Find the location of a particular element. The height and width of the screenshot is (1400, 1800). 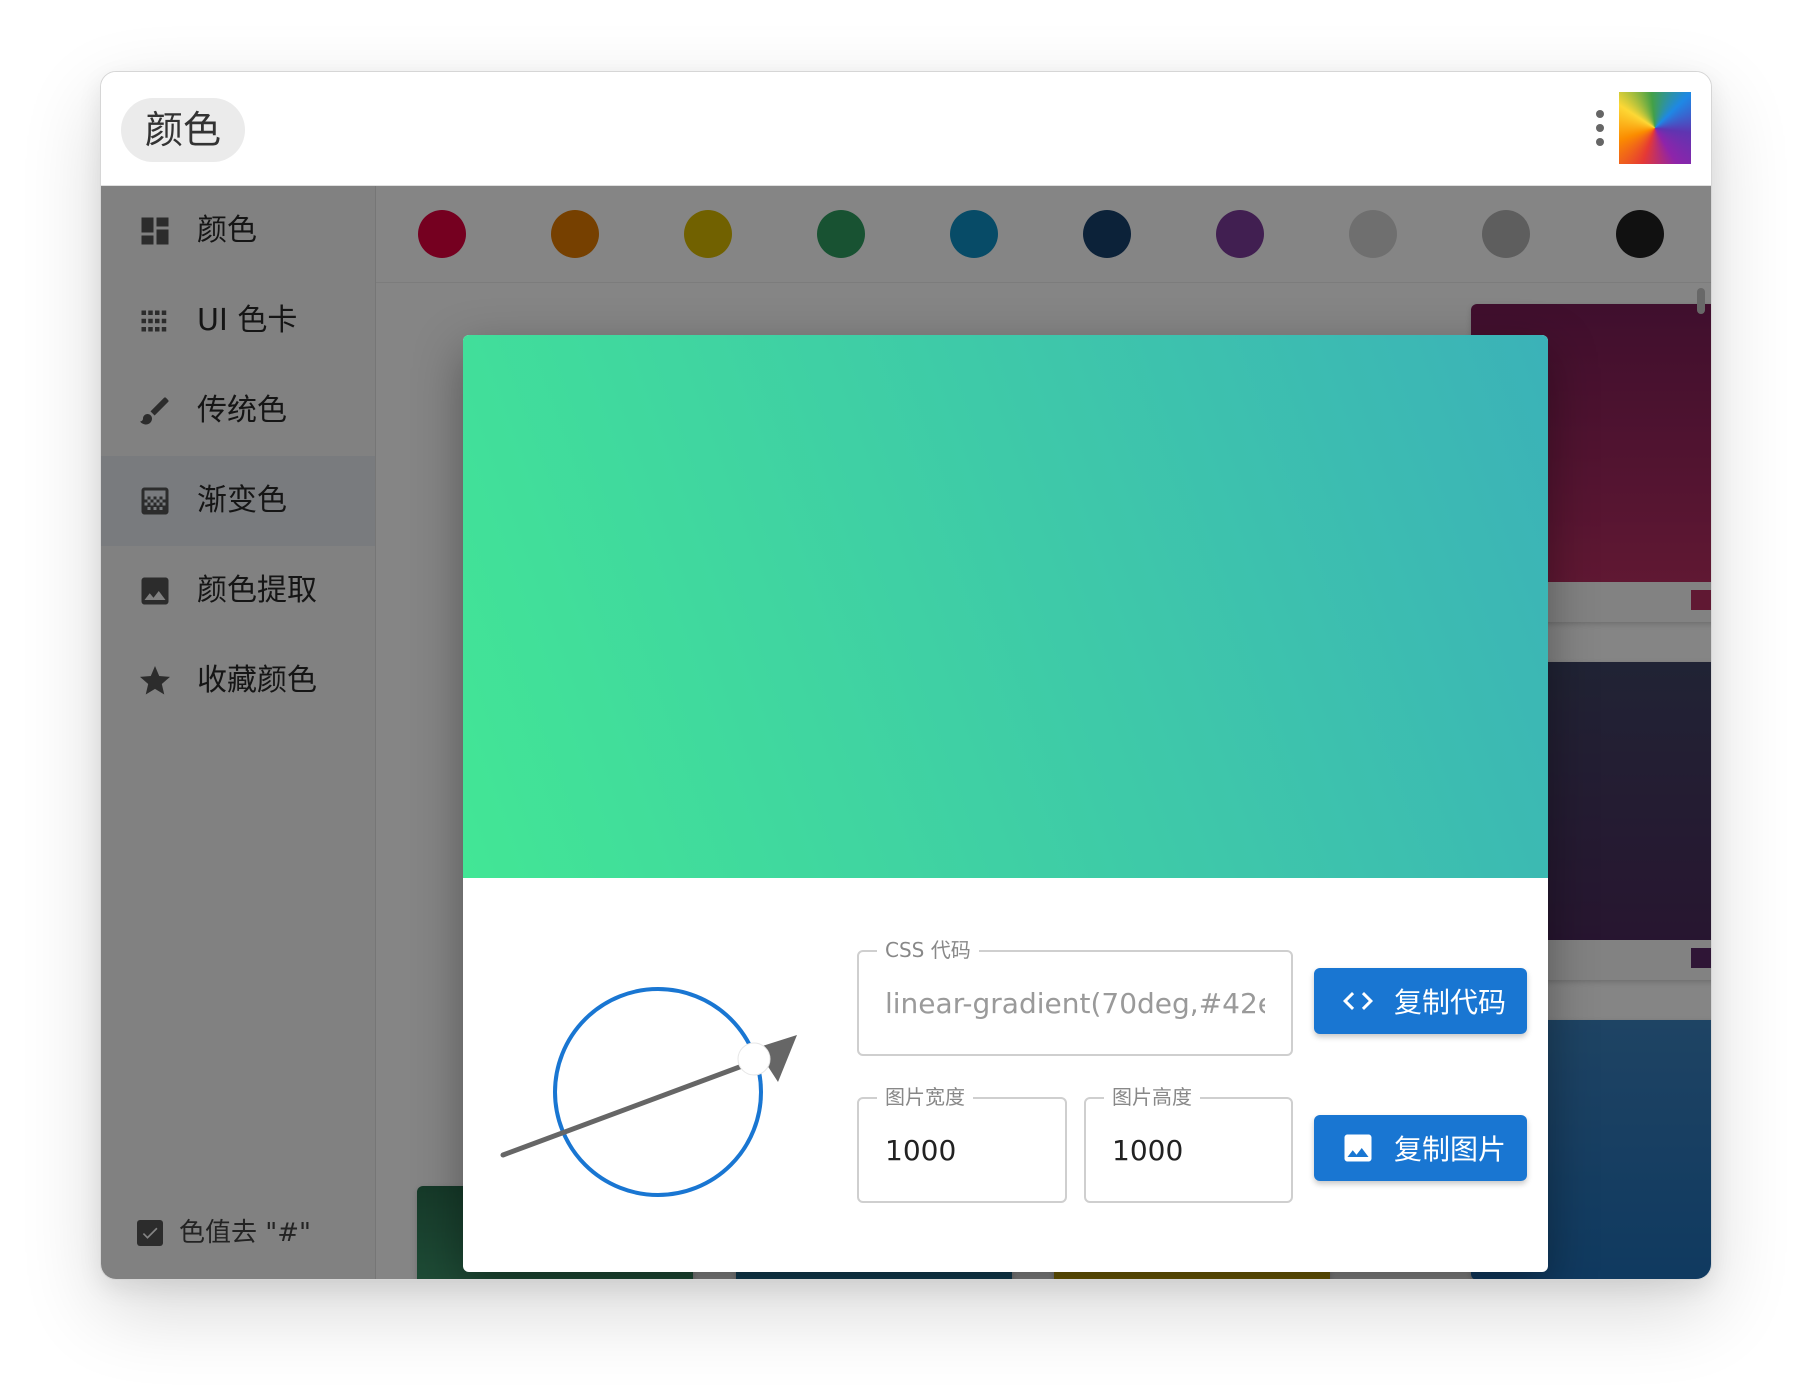

angle-handle is located at coordinates (754, 1059).